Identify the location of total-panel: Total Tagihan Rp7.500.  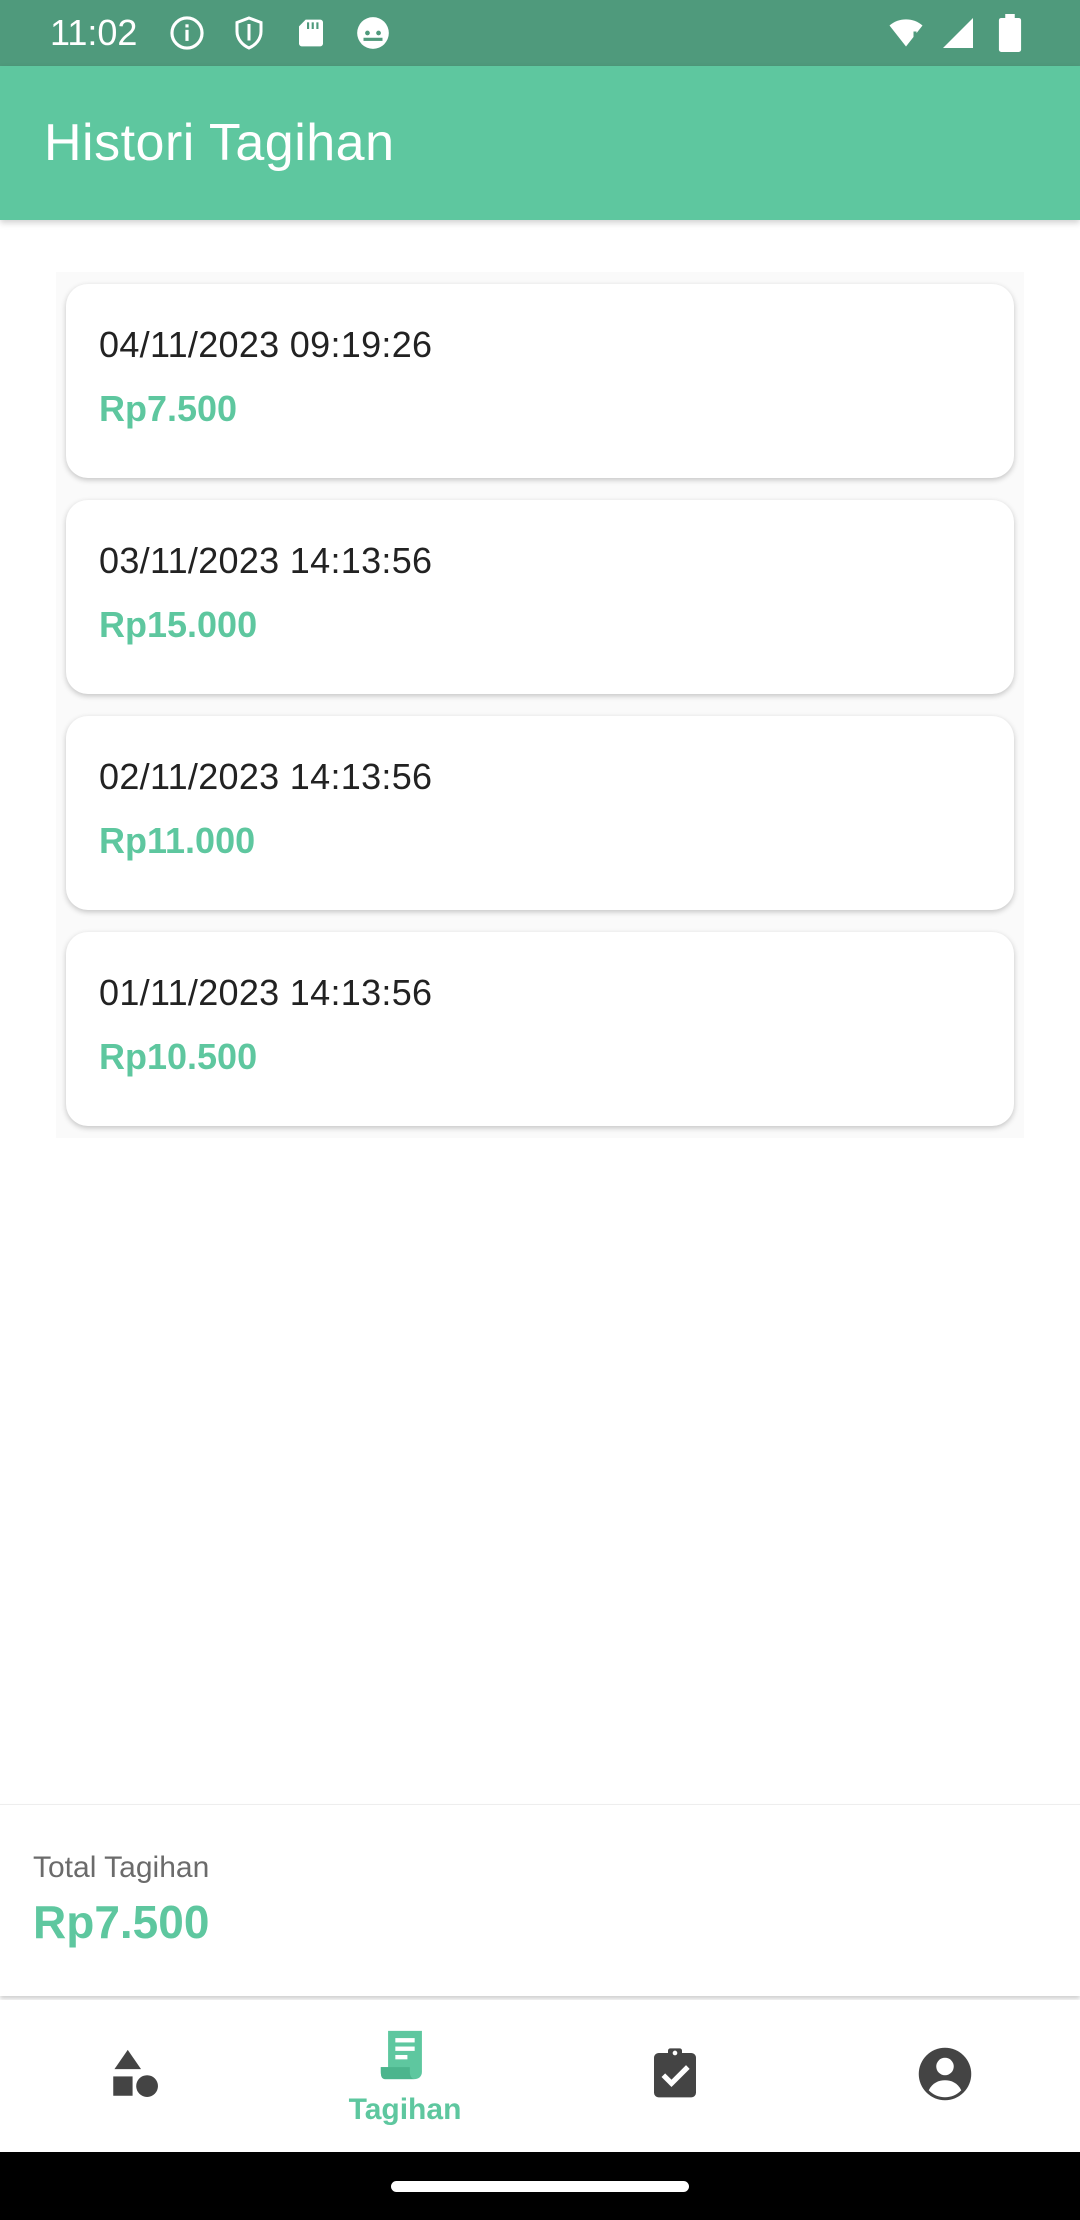
(540, 1900).